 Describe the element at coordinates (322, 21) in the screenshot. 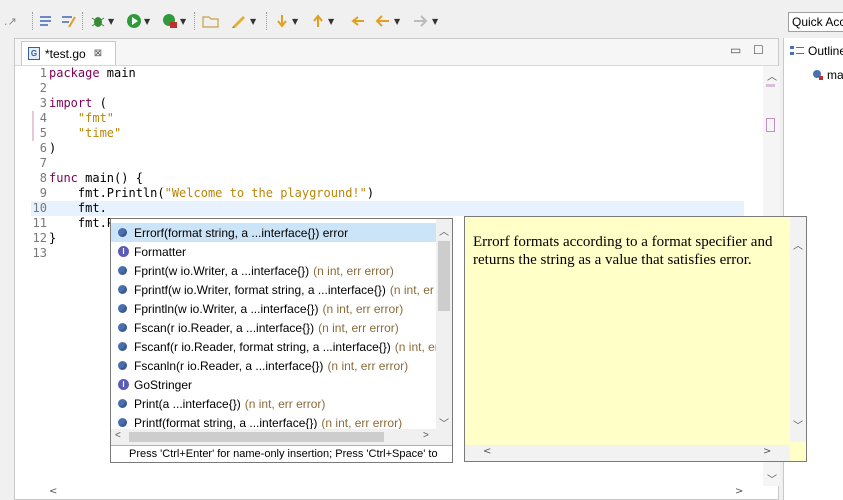

I see `prev-annotation-icon: ▼` at that location.